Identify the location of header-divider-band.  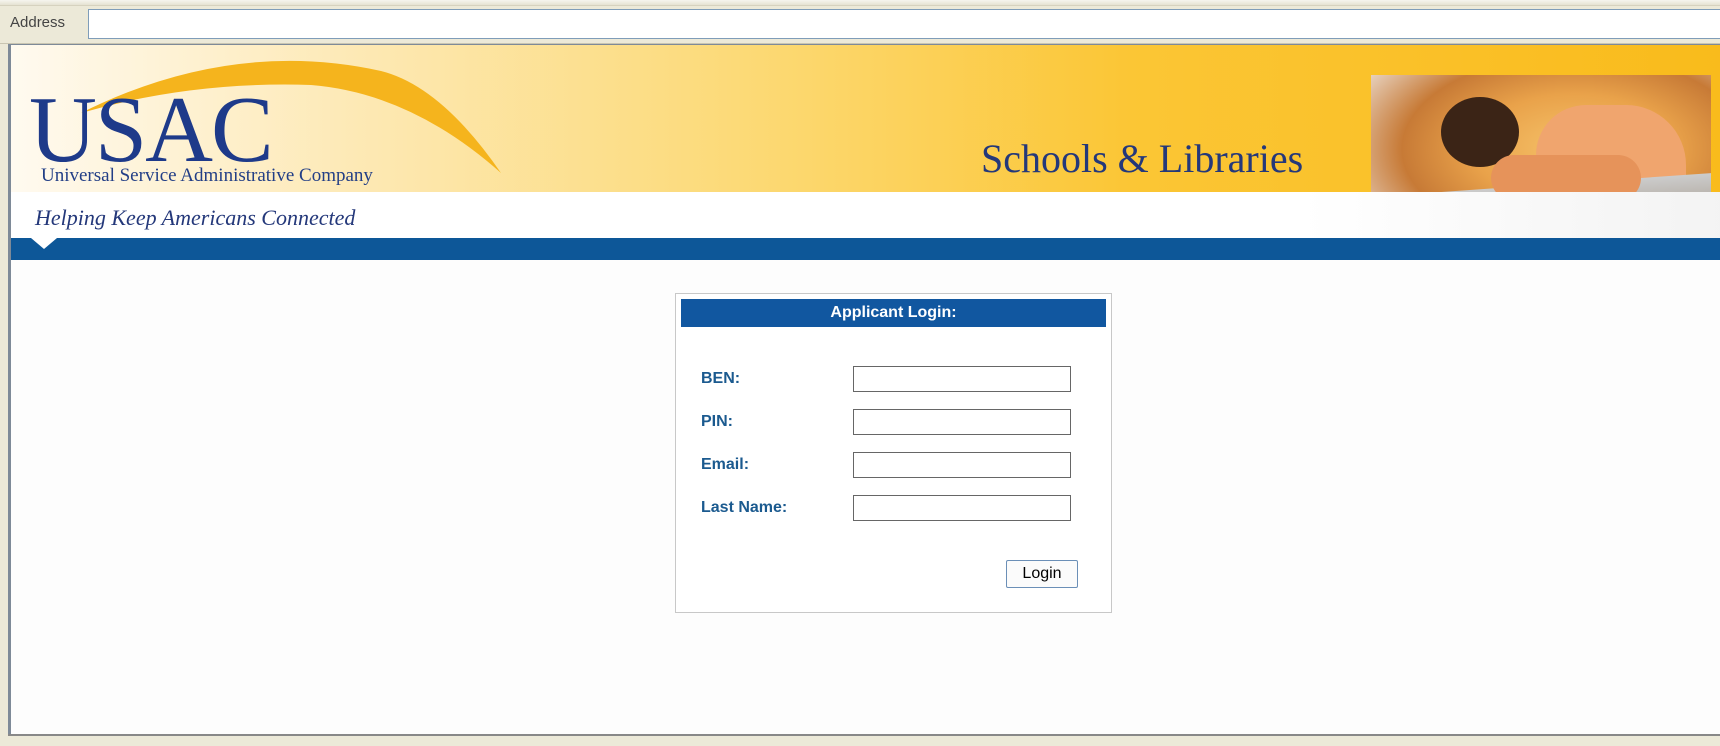
(865, 249).